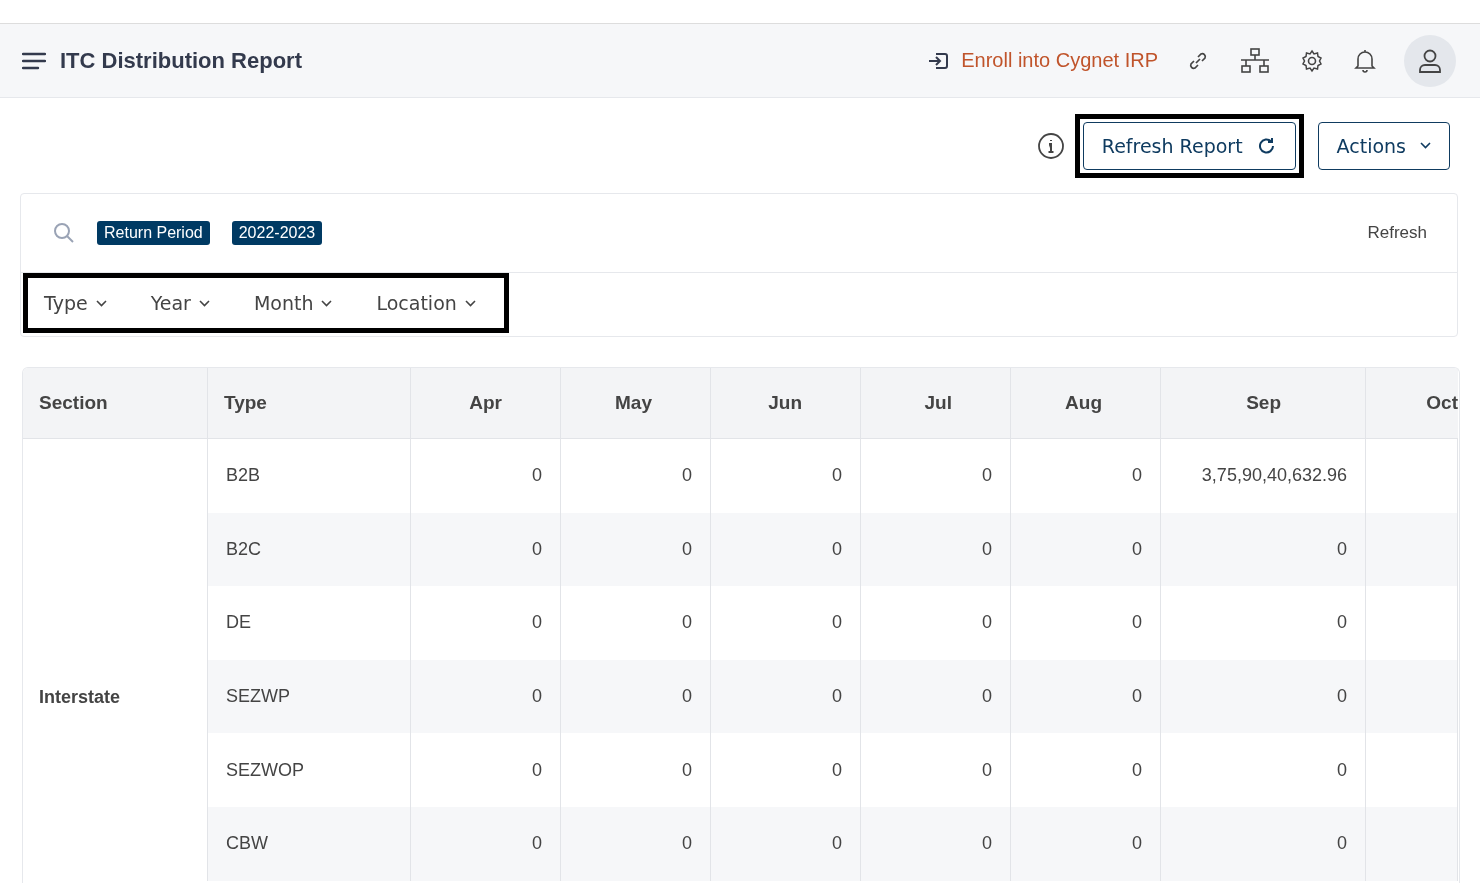 The width and height of the screenshot is (1482, 883). Describe the element at coordinates (1263, 403) in the screenshot. I see `column-header: Sep` at that location.